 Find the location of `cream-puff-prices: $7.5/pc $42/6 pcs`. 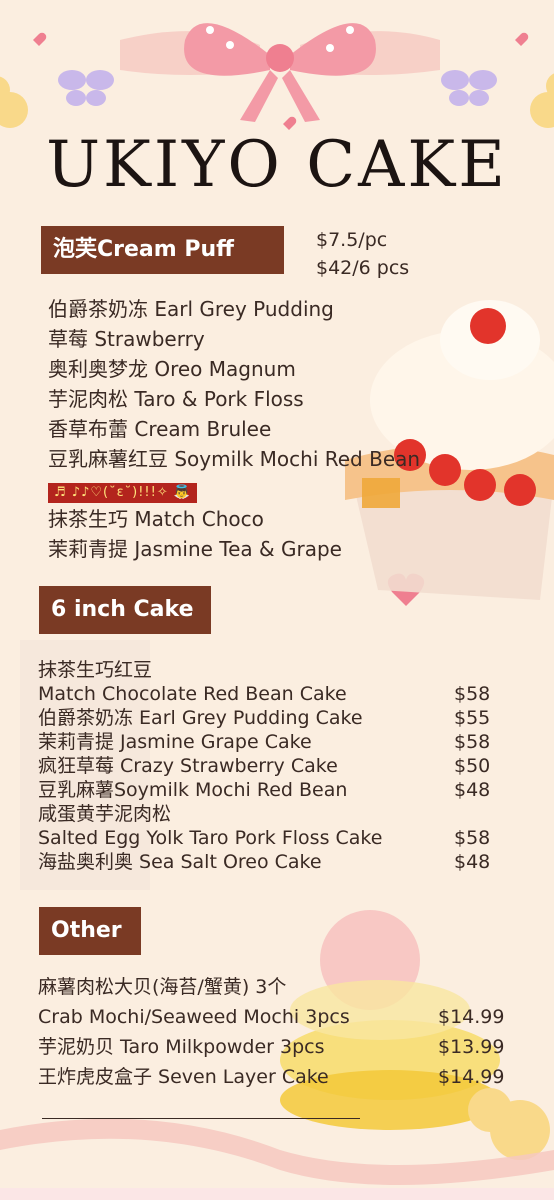

cream-puff-prices: $7.5/pc $42/6 pcs is located at coordinates (362, 254).